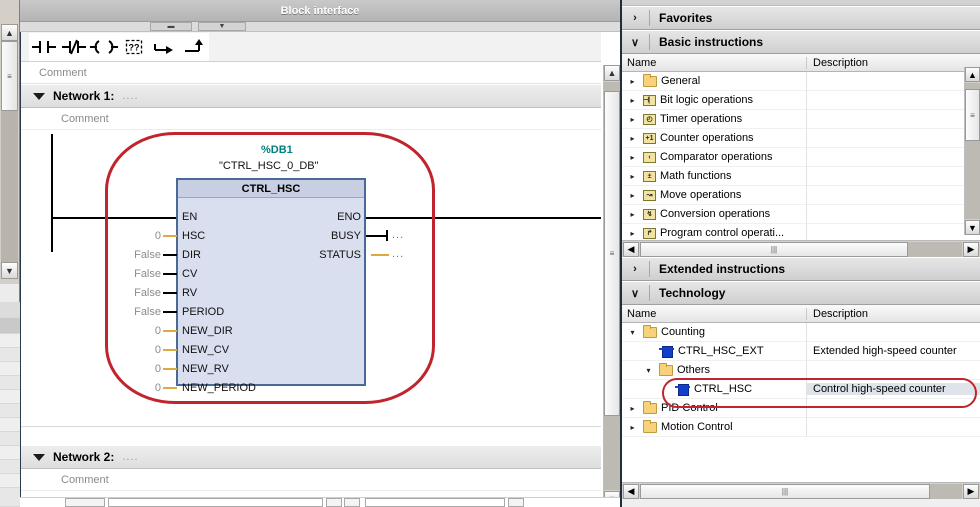  What do you see at coordinates (801, 100) in the screenshot?
I see `tree-row-bit-logic-operations: ▸ ⊣⎸ Bit logic operations` at bounding box center [801, 100].